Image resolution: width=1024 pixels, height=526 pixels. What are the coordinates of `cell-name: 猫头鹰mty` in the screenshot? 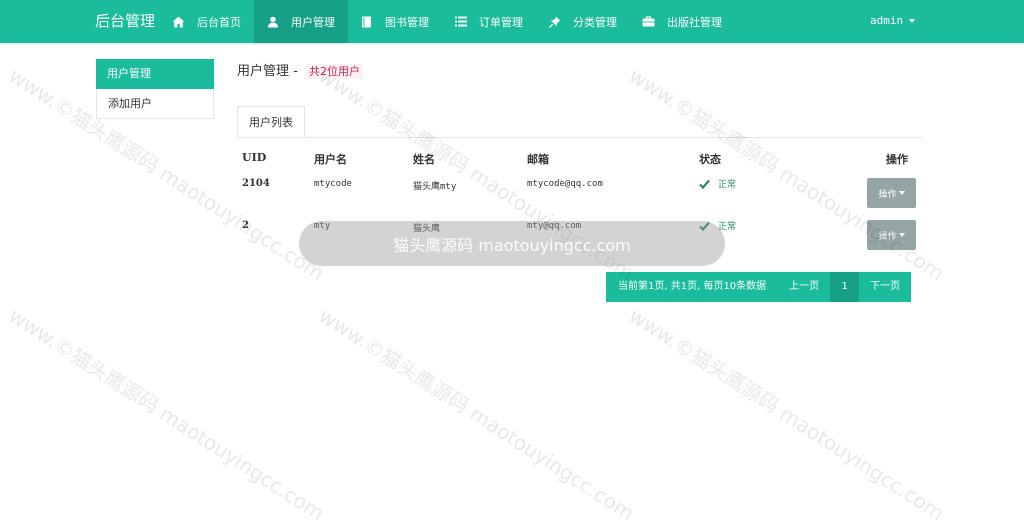 It's located at (435, 187).